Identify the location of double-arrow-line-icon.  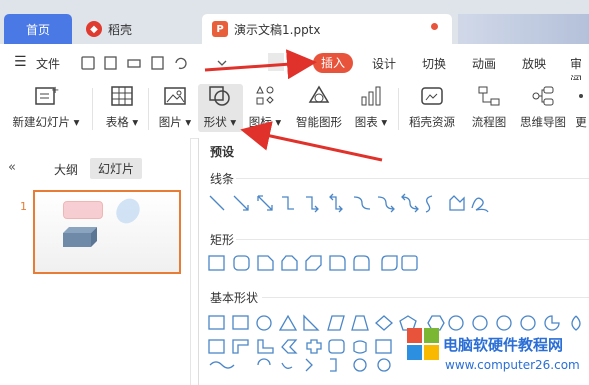
(265, 203).